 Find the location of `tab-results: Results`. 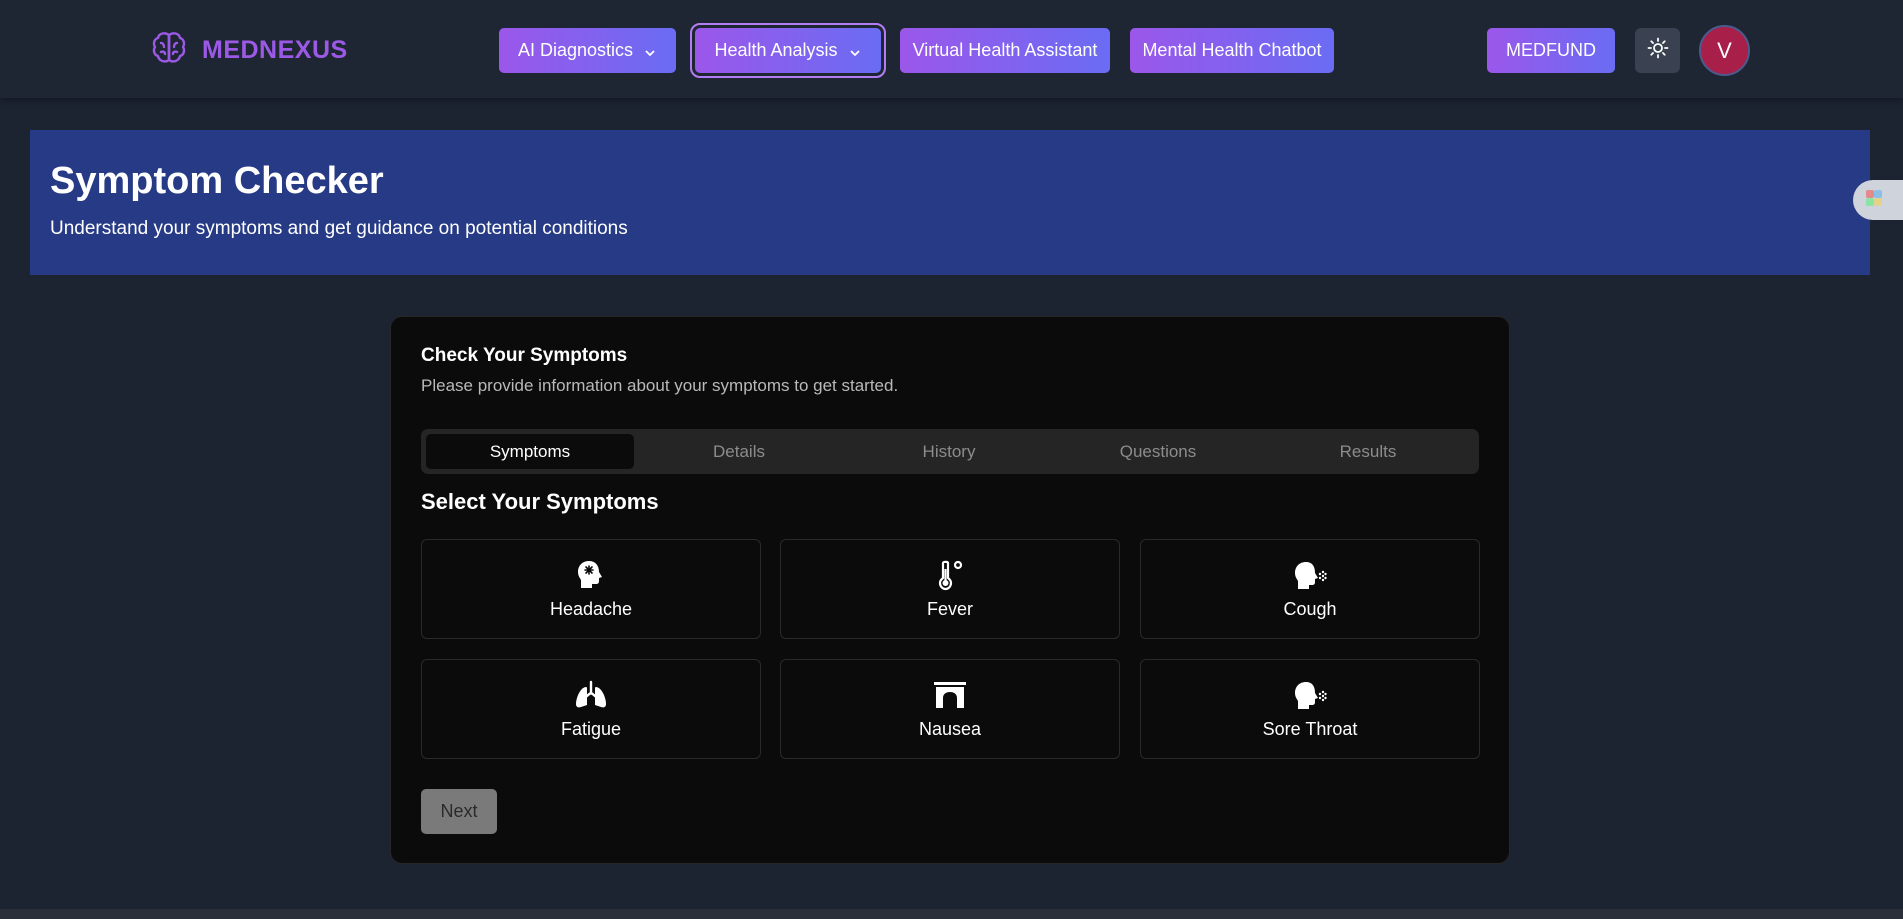

tab-results: Results is located at coordinates (1368, 451).